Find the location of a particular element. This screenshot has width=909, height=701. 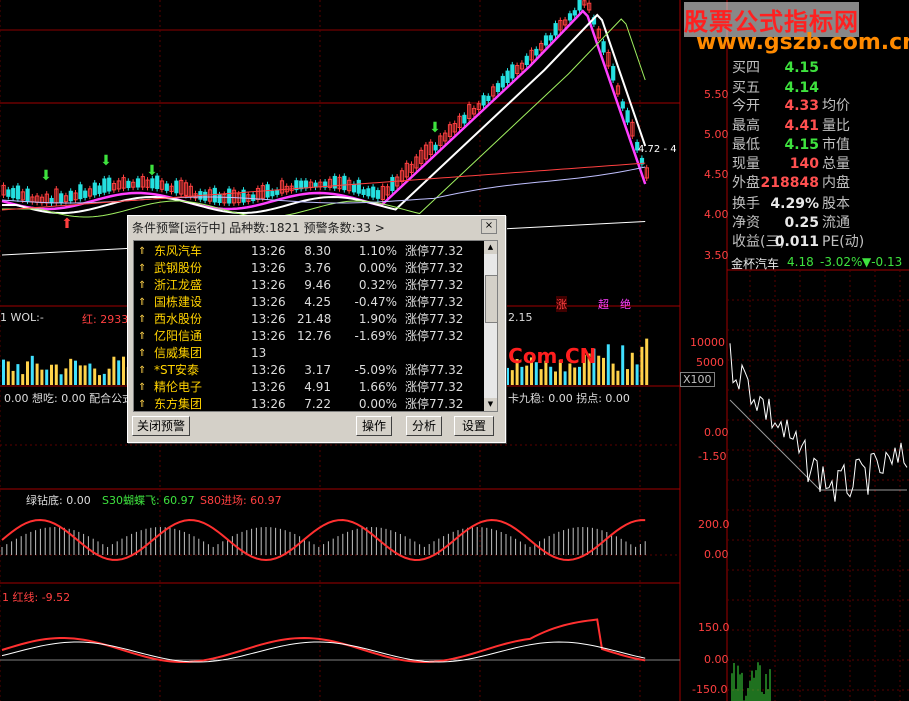

quote-label: 总量 is located at coordinates (836, 164).